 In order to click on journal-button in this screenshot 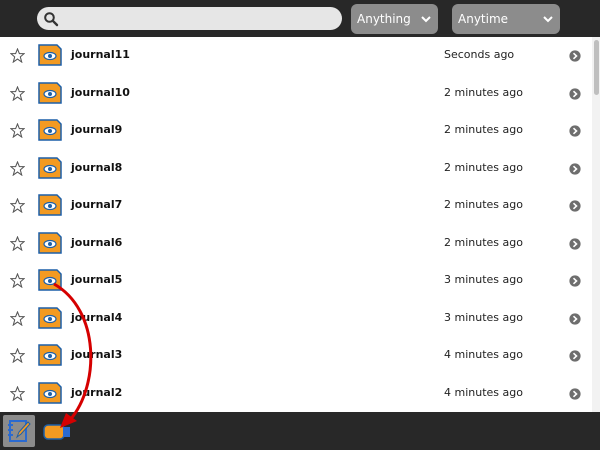, I will do `click(19, 431)`.